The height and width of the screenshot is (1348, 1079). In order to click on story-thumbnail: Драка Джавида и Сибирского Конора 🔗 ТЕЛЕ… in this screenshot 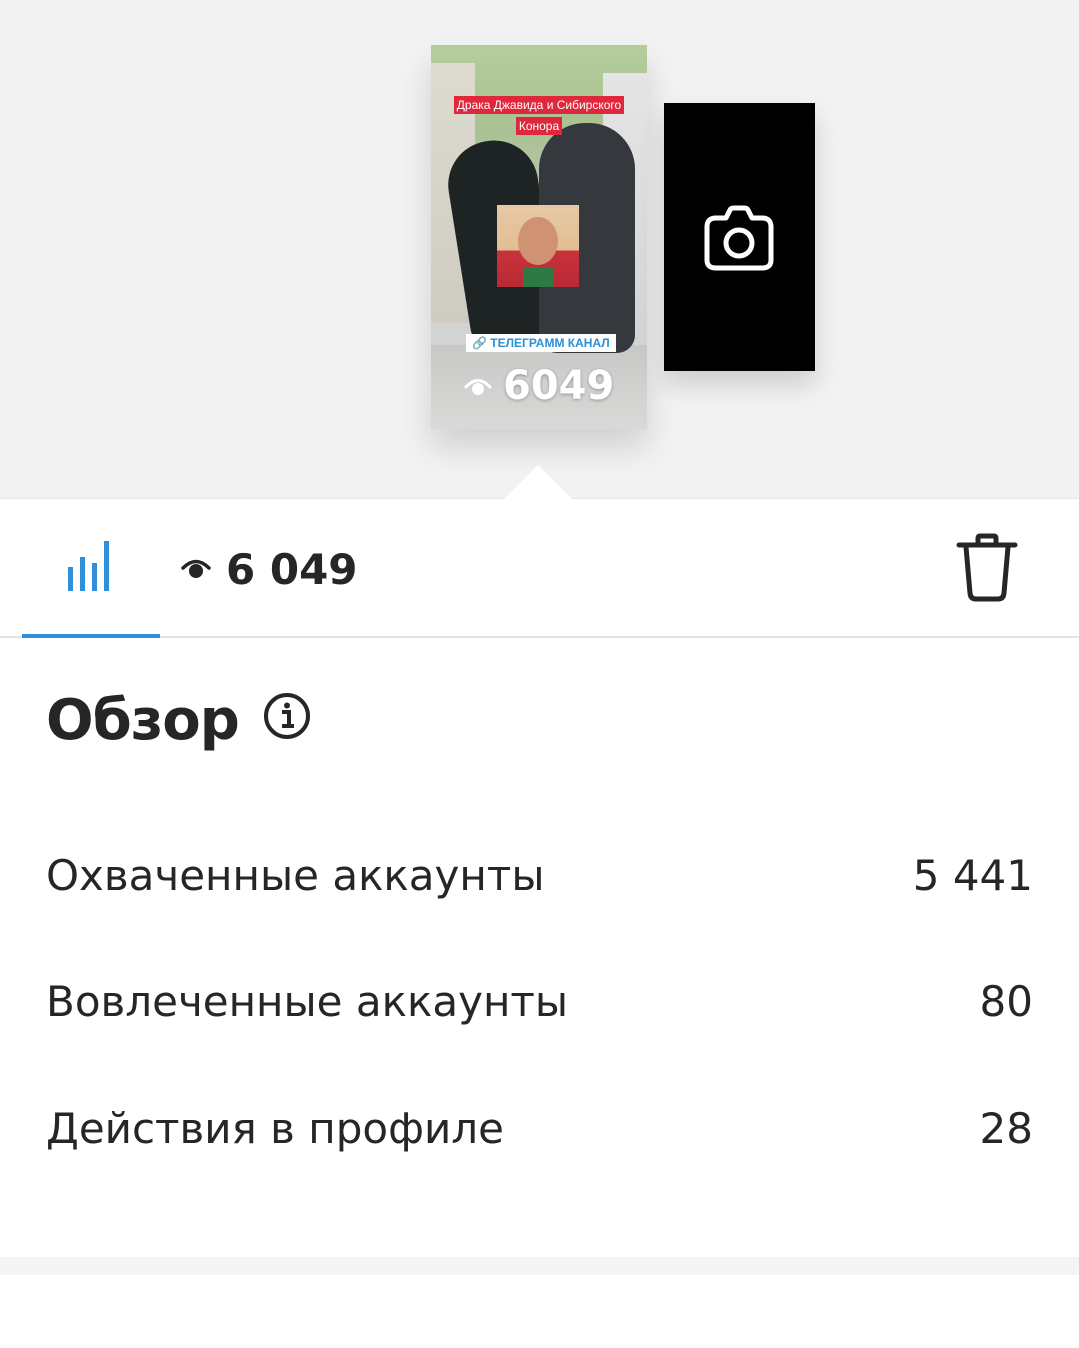, I will do `click(539, 237)`.